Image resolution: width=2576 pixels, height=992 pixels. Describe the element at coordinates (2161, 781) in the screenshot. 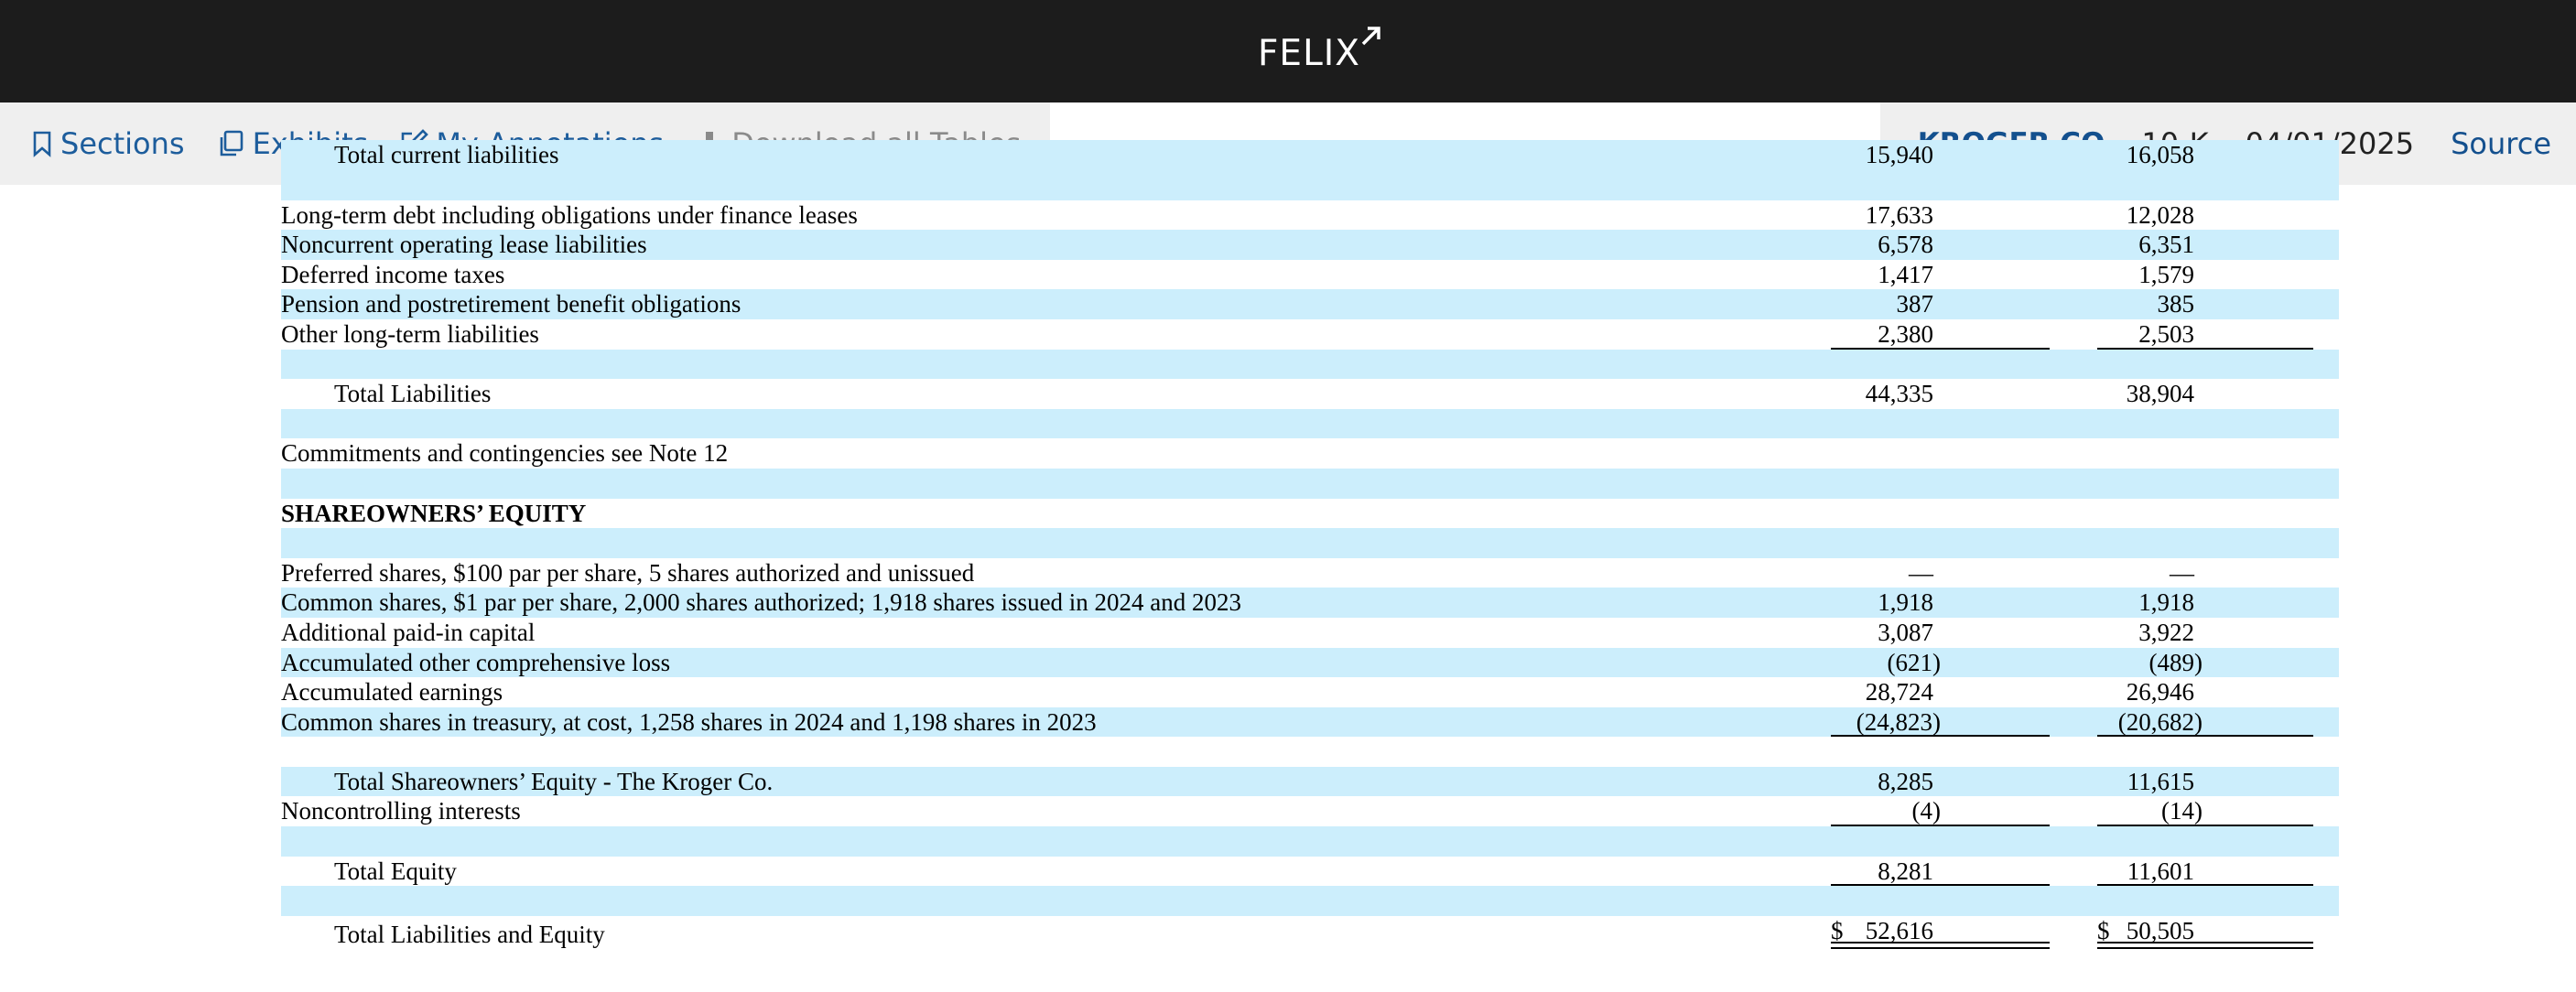

I see `value-2023: 11,615` at that location.